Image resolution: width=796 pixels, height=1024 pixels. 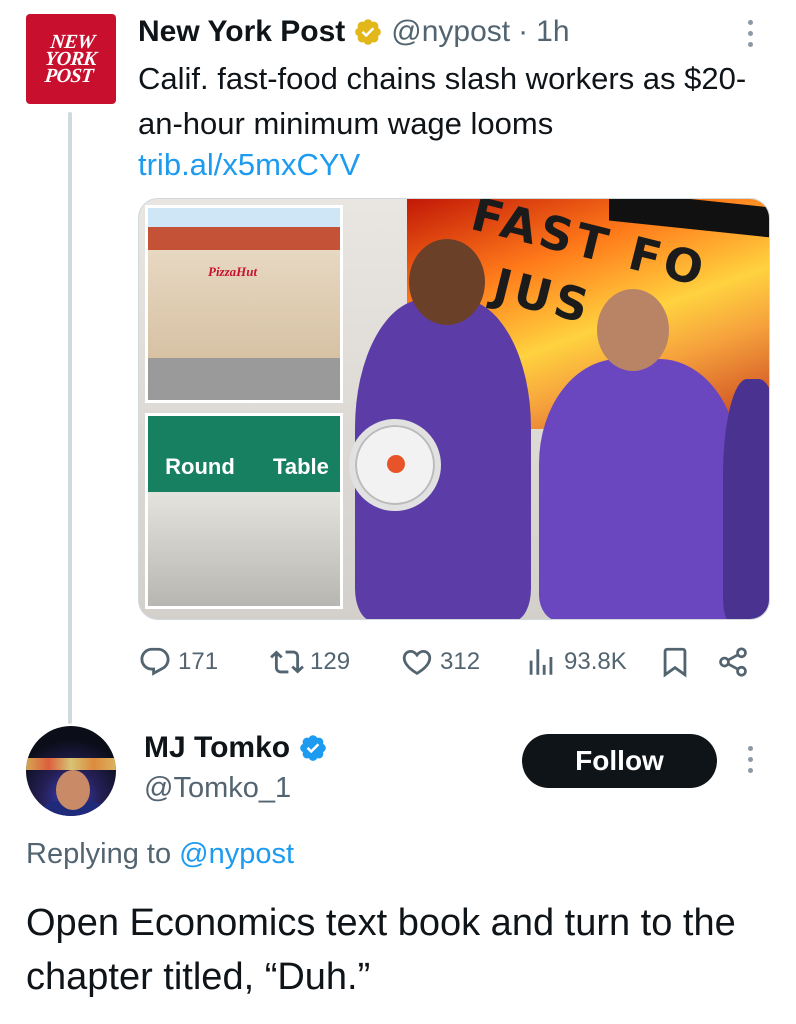 What do you see at coordinates (368, 32) in the screenshot?
I see `verified-gold-icon` at bounding box center [368, 32].